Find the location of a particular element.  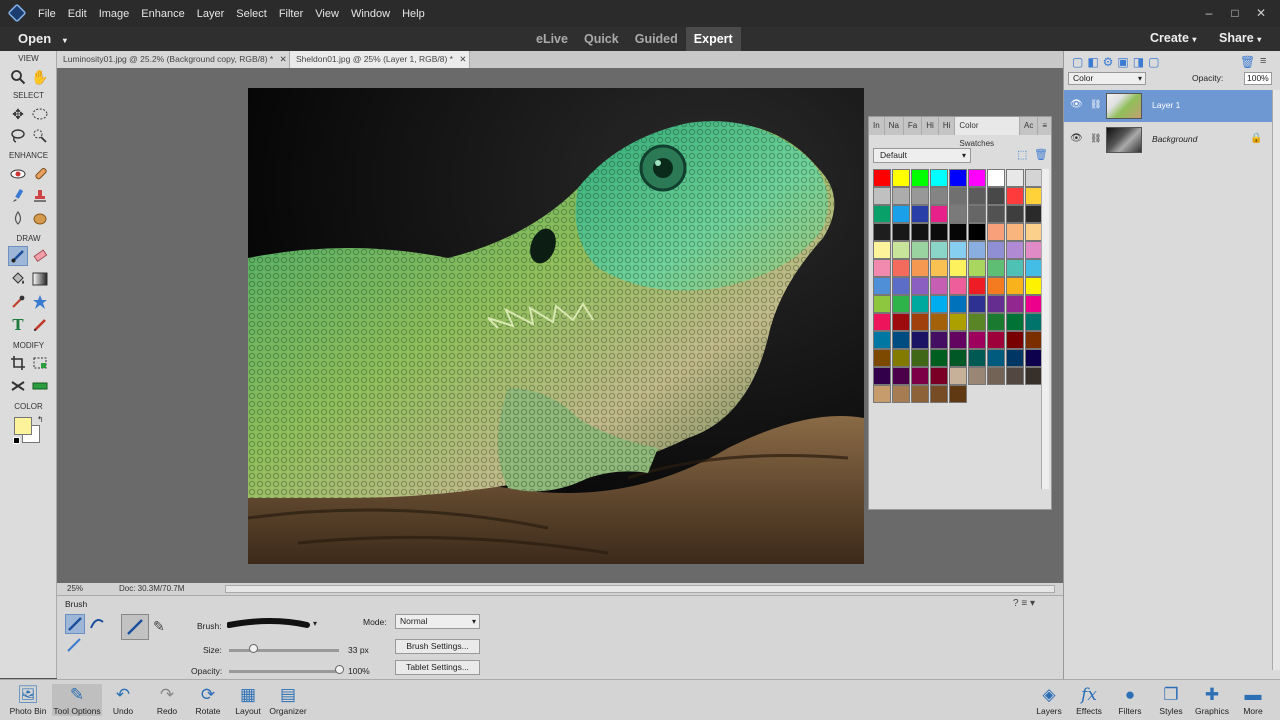

organizer-button: ▤ Organizer is located at coordinates (288, 700).